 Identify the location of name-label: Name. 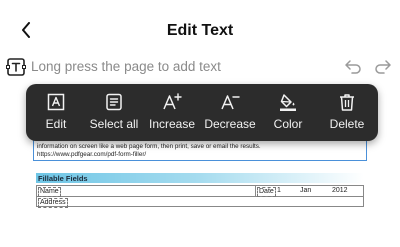
(49, 192).